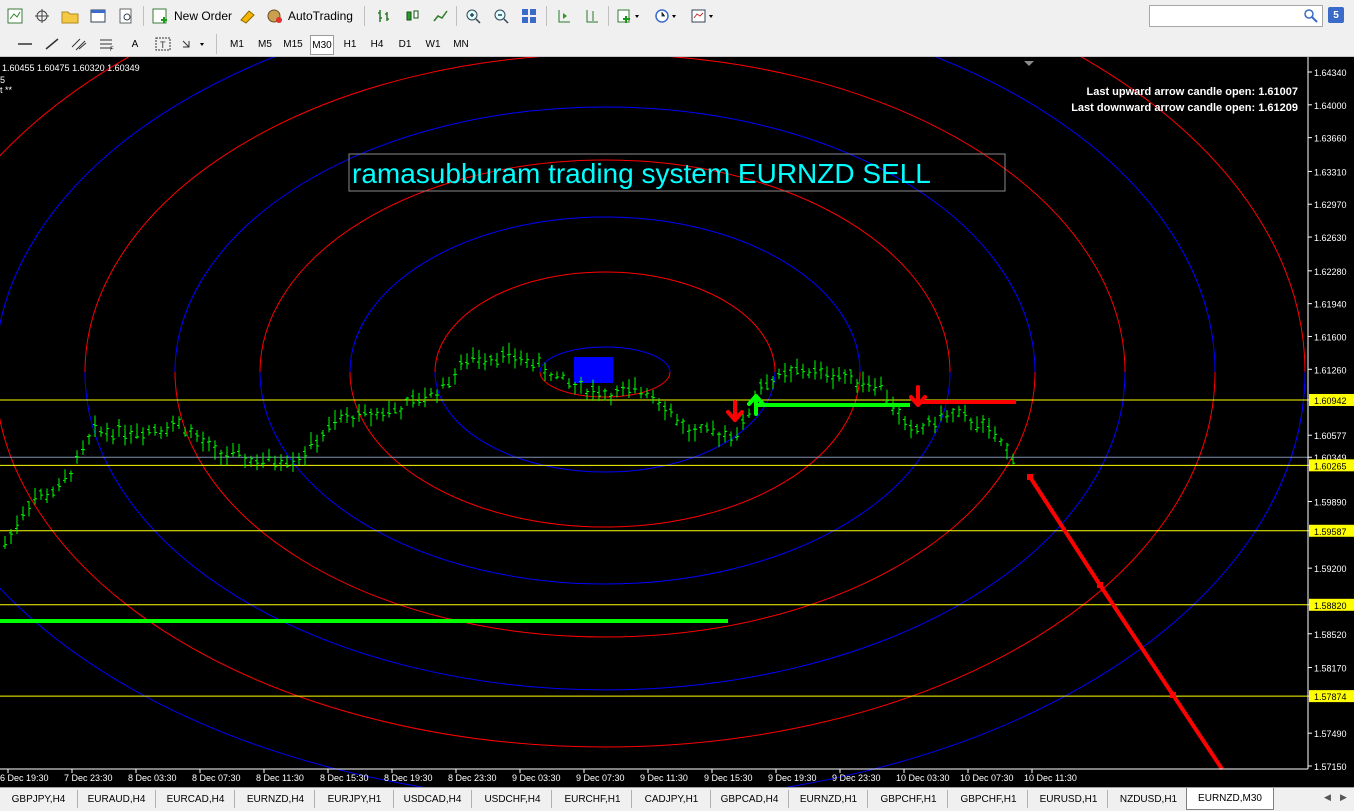  Describe the element at coordinates (1330, 272) in the screenshot. I see `price-label: 1.62280` at that location.